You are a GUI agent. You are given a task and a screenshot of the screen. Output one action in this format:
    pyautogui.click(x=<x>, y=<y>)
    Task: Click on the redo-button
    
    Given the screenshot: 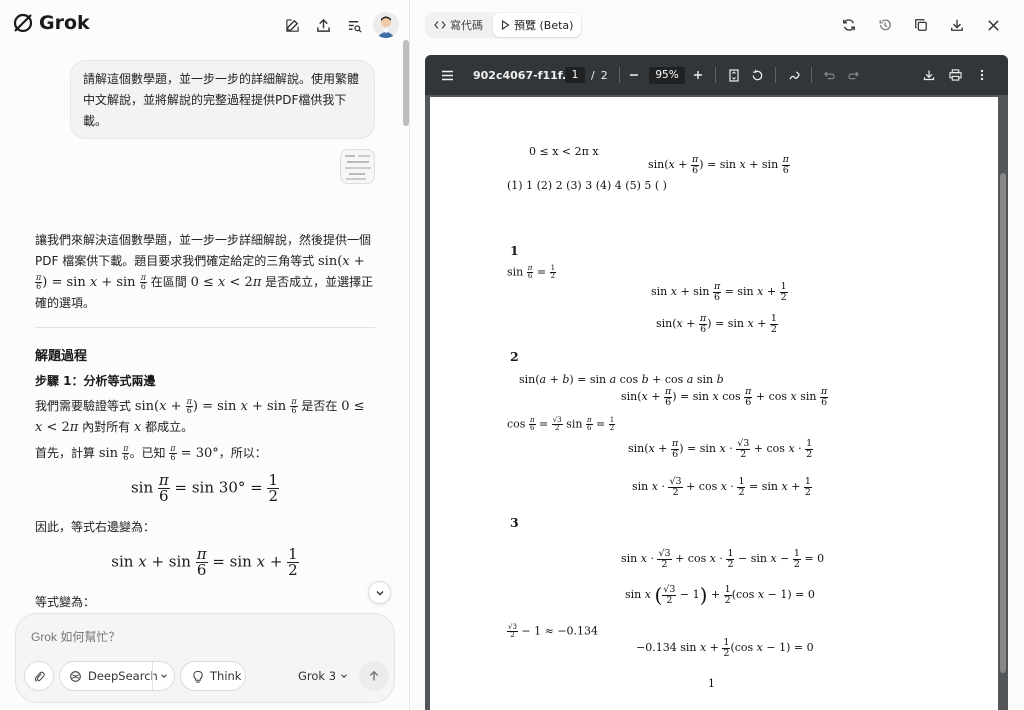 What is the action you would take?
    pyautogui.click(x=853, y=75)
    